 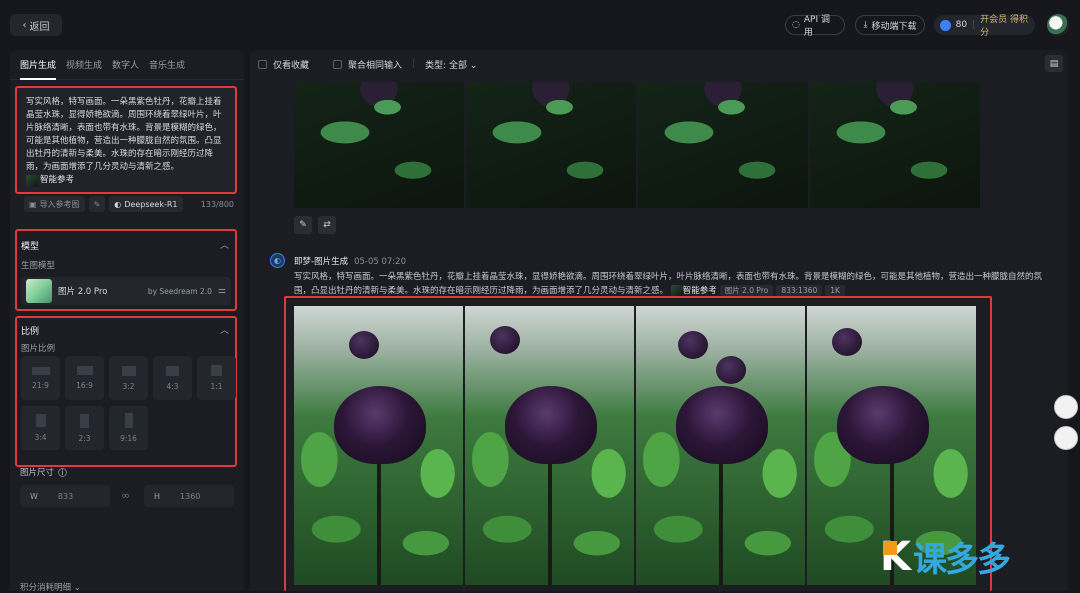 What do you see at coordinates (40, 378) in the screenshot?
I see `ratio-21-9: 21:9` at bounding box center [40, 378].